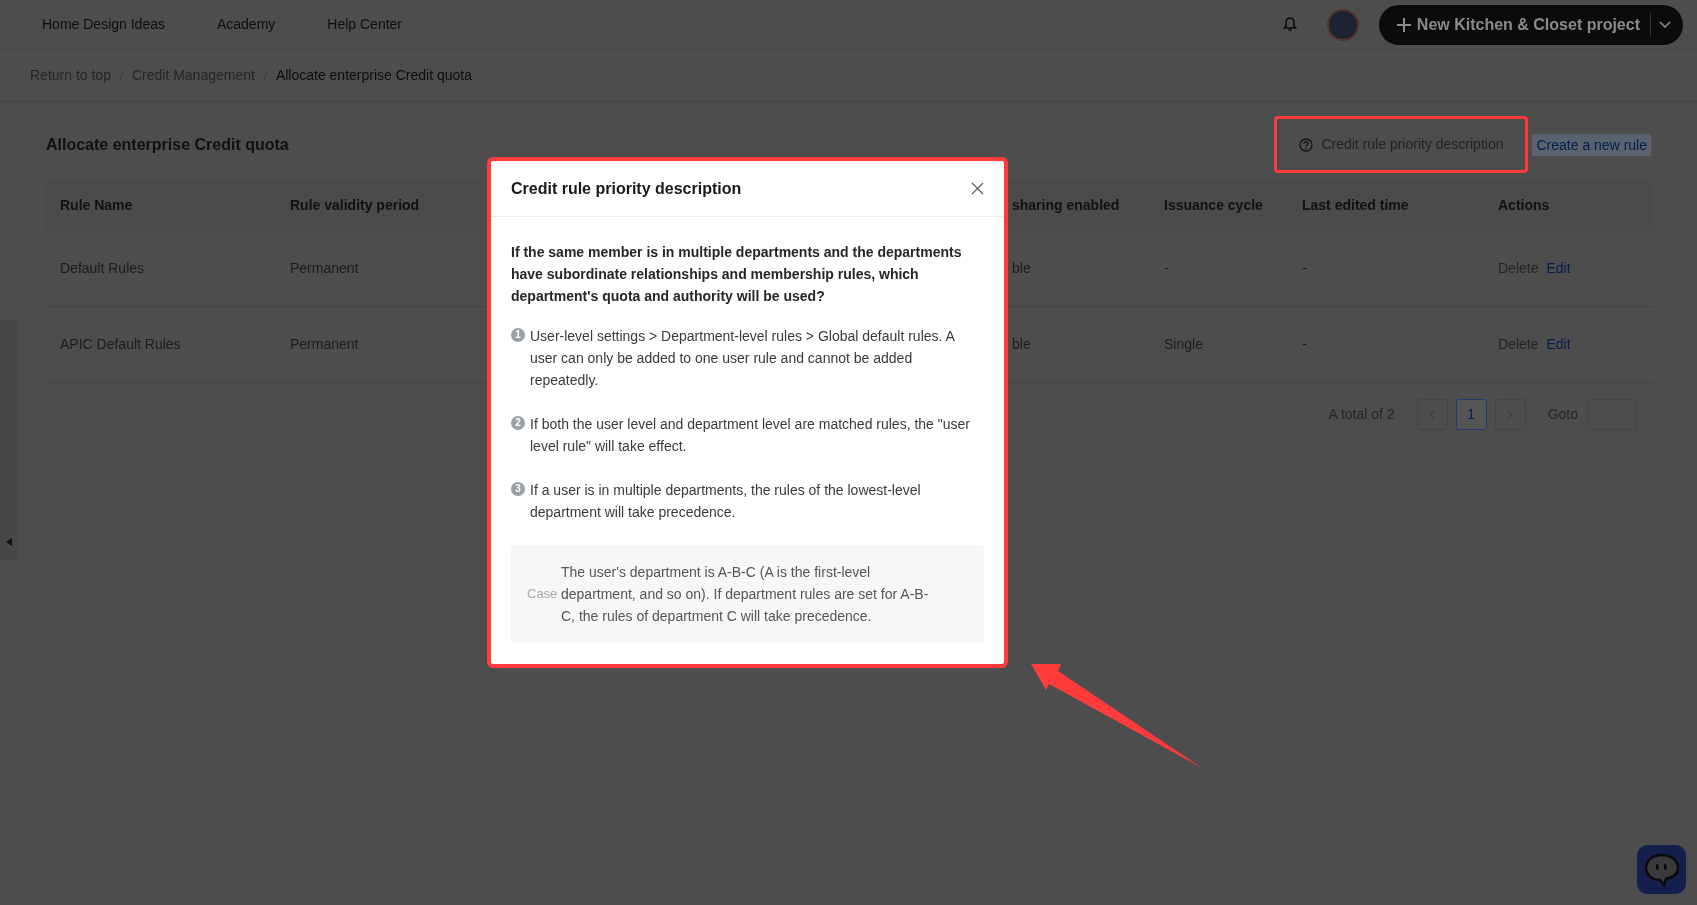  Describe the element at coordinates (373, 75) in the screenshot. I see `breadcrumb-link: Allocate enterprise Credit quota` at that location.